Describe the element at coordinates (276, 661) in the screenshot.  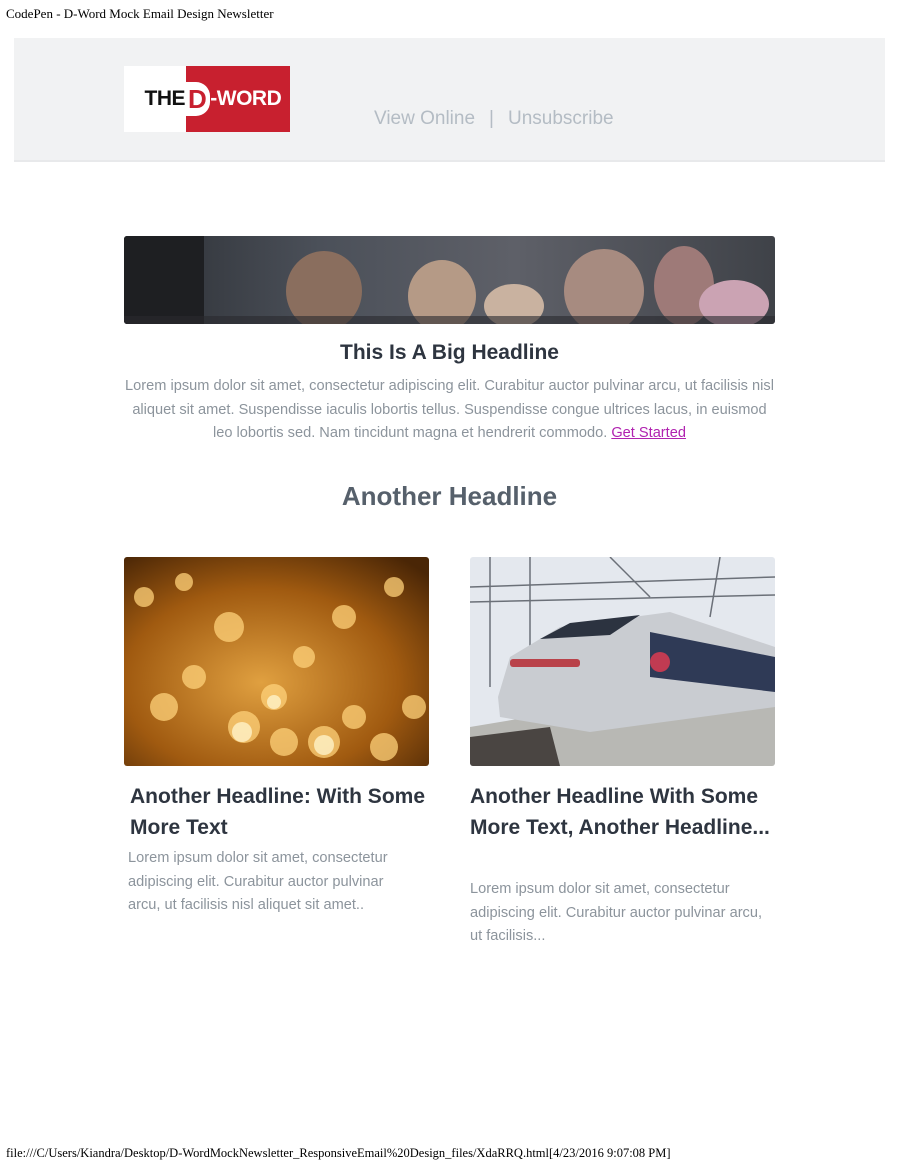
I see `bokeh-lights-image` at that location.